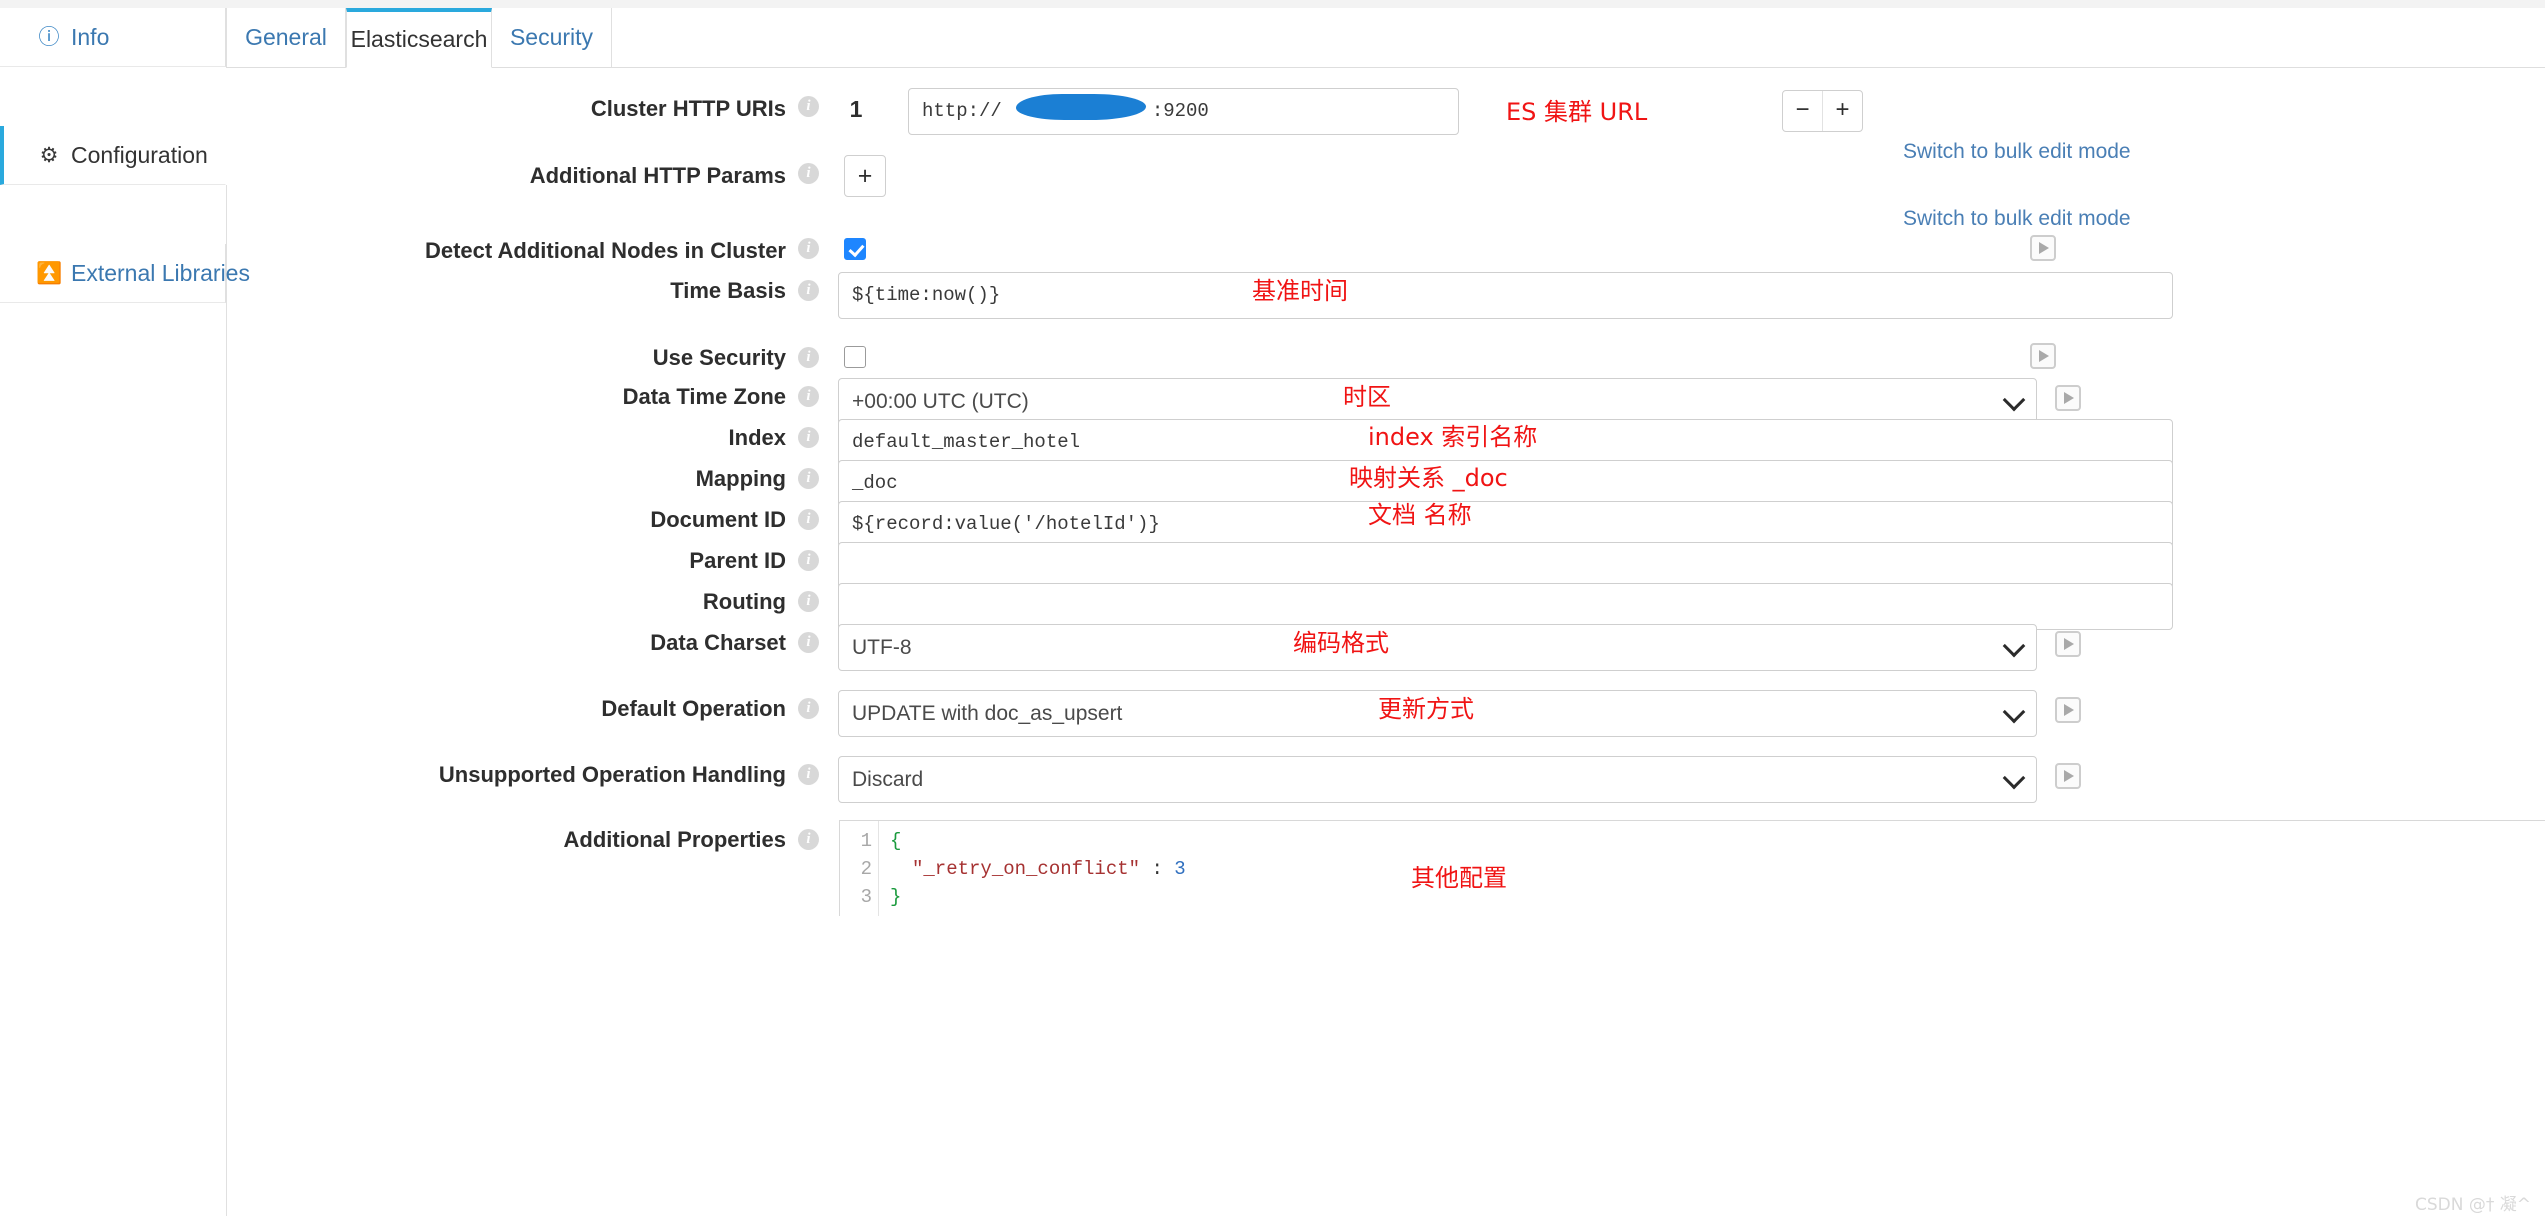 The height and width of the screenshot is (1216, 2545). What do you see at coordinates (1453, 437) in the screenshot?
I see `index-annotation: index 索引名称` at bounding box center [1453, 437].